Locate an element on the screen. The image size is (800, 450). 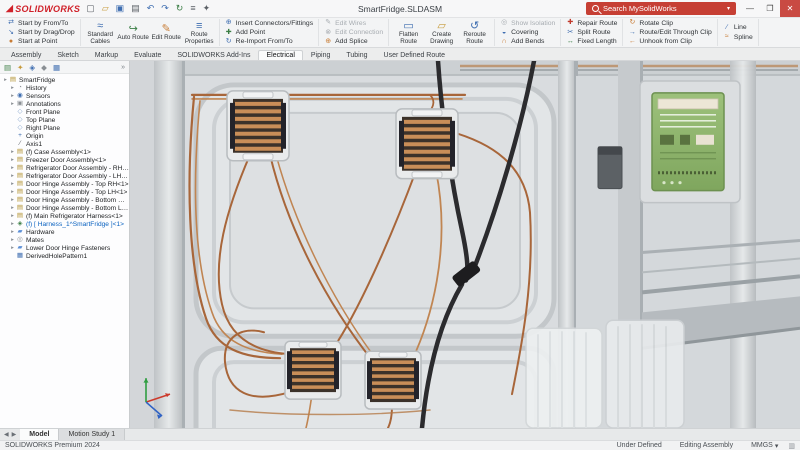
configurationmanager-icon: ◈ is located at coordinates (32, 67).